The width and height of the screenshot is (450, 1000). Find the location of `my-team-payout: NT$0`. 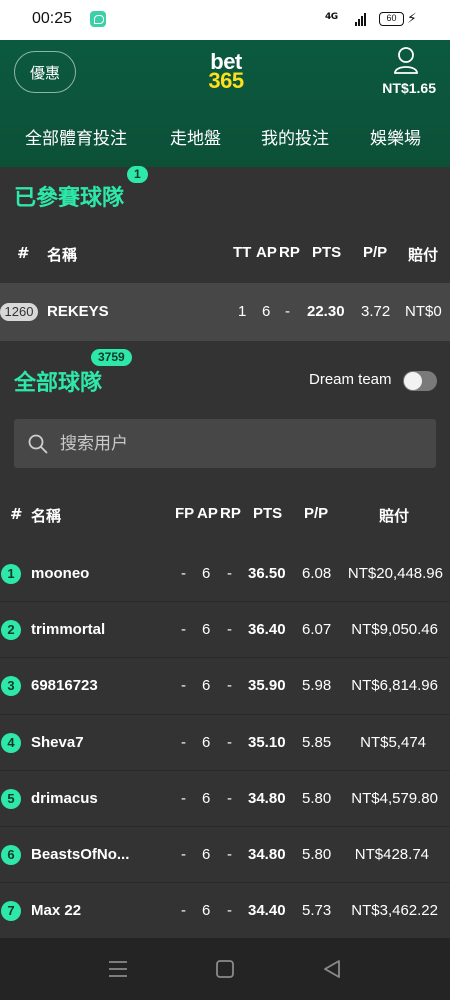

my-team-payout: NT$0 is located at coordinates (423, 311).